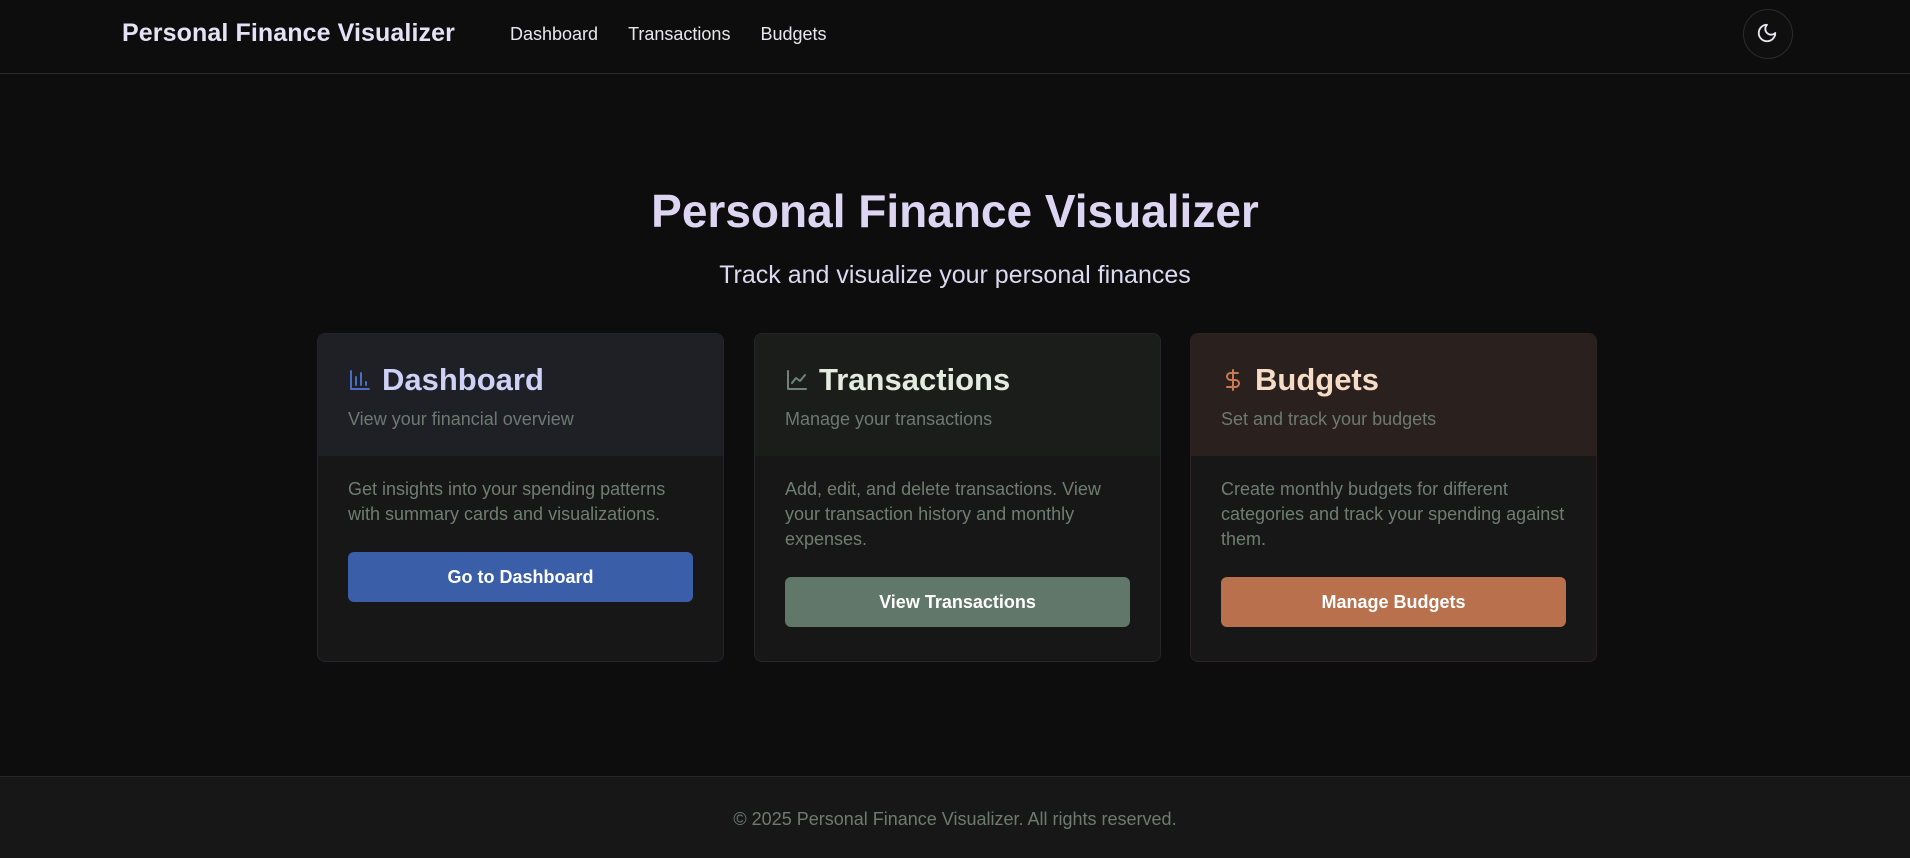  What do you see at coordinates (797, 380) in the screenshot?
I see `line-chart-icon` at bounding box center [797, 380].